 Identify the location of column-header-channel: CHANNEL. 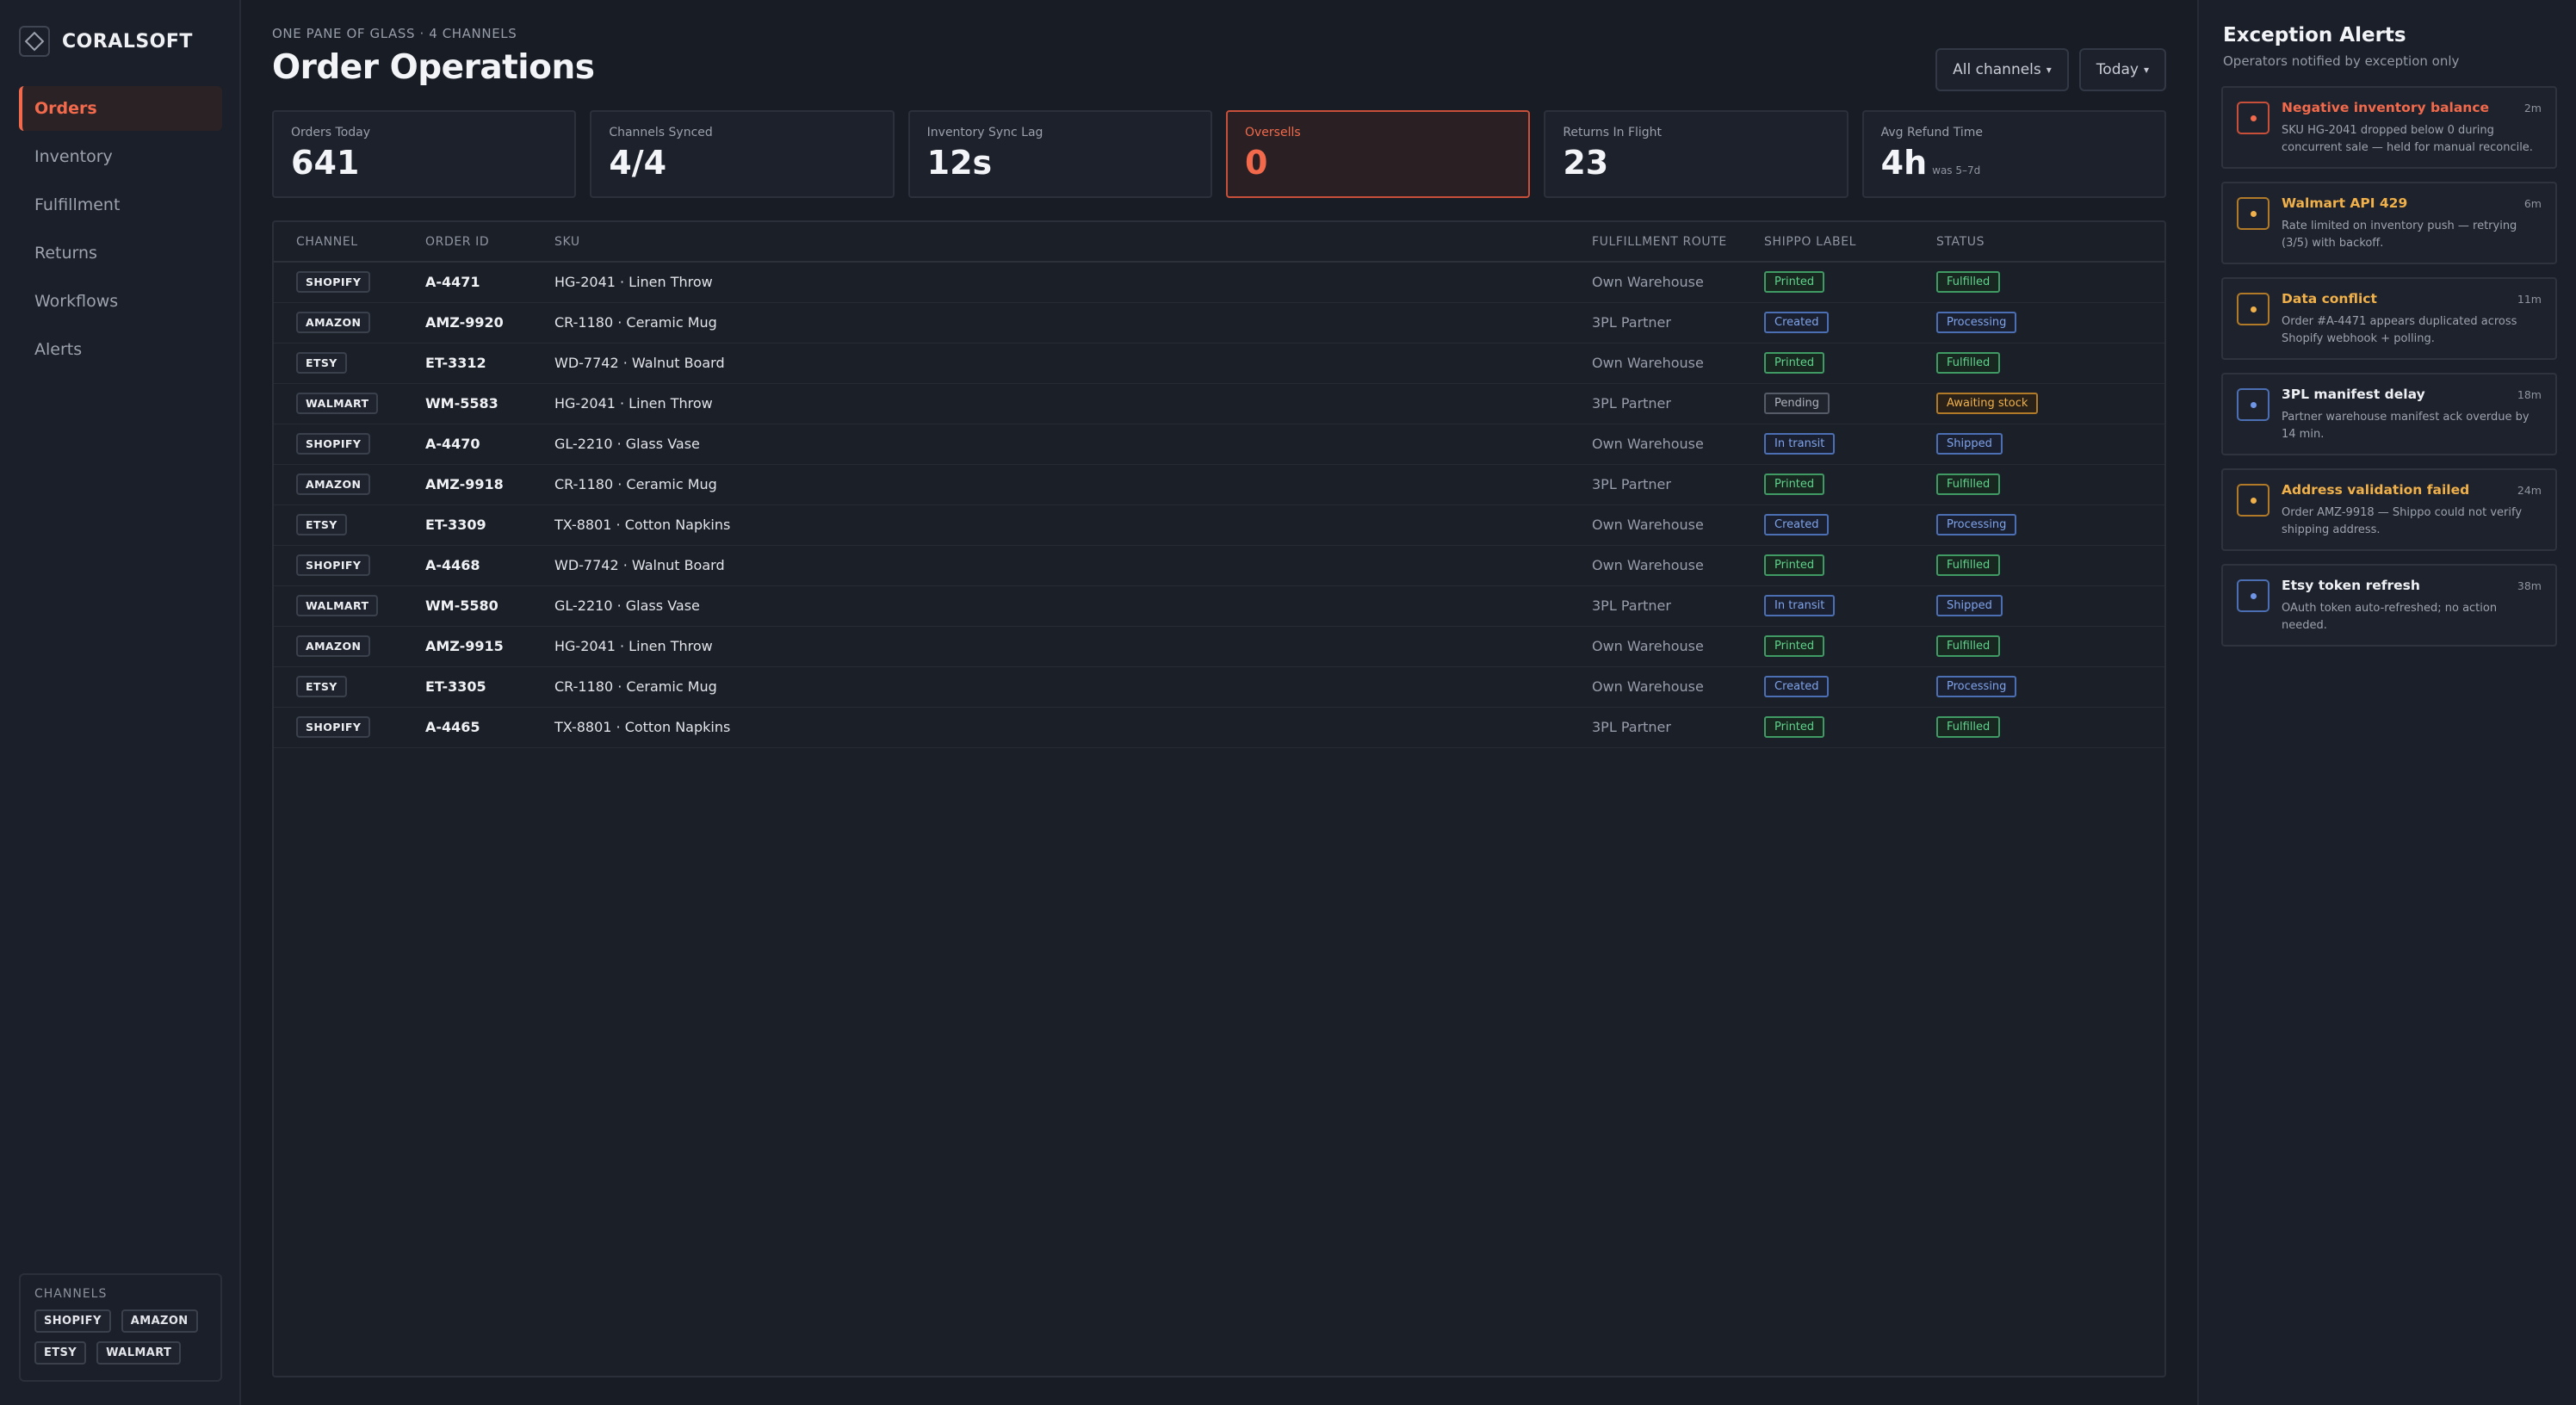
(339, 243).